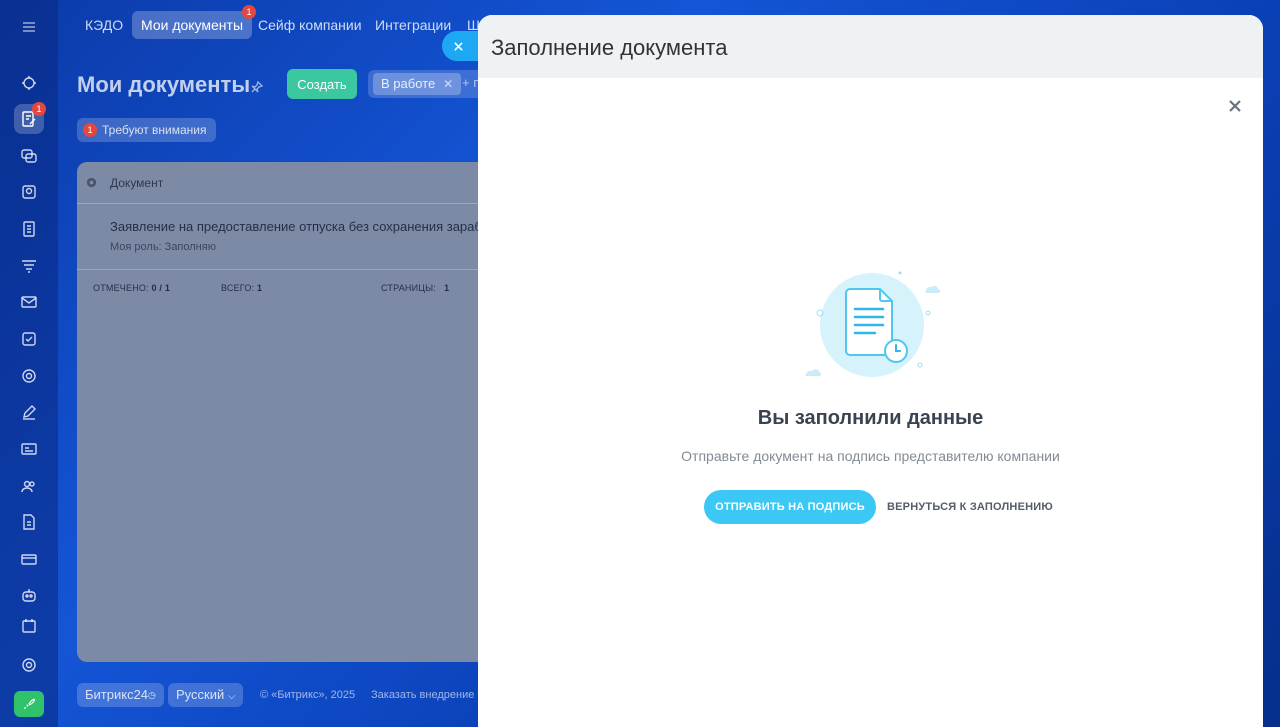  What do you see at coordinates (39, 109) in the screenshot?
I see `rail-badge: 1` at bounding box center [39, 109].